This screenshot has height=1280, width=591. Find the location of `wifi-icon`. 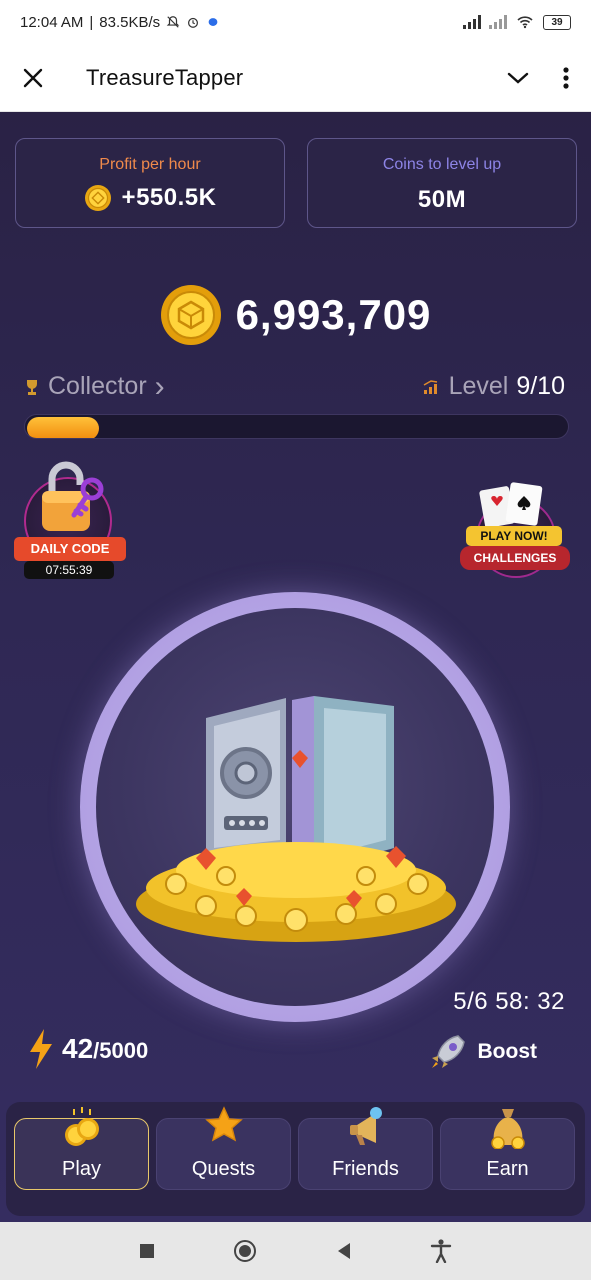

wifi-icon is located at coordinates (525, 22).